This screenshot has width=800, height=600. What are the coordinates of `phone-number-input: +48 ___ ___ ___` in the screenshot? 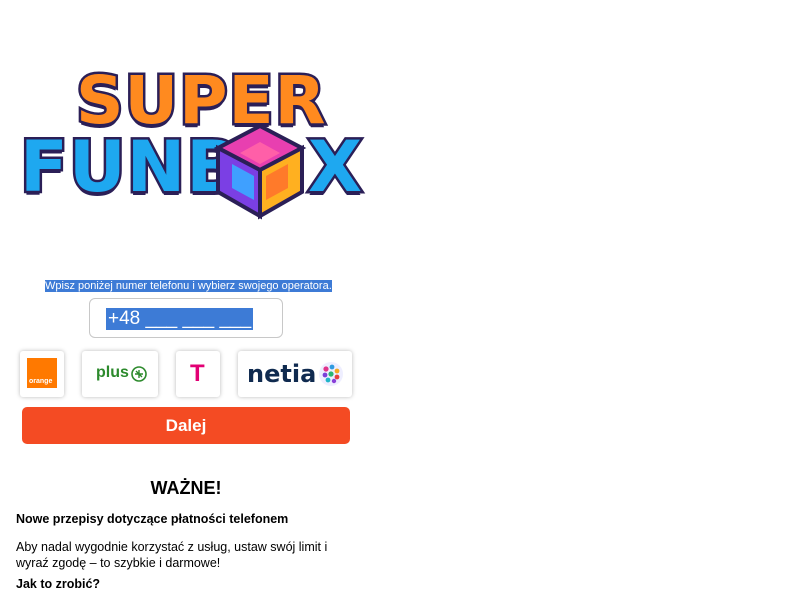 It's located at (186, 318).